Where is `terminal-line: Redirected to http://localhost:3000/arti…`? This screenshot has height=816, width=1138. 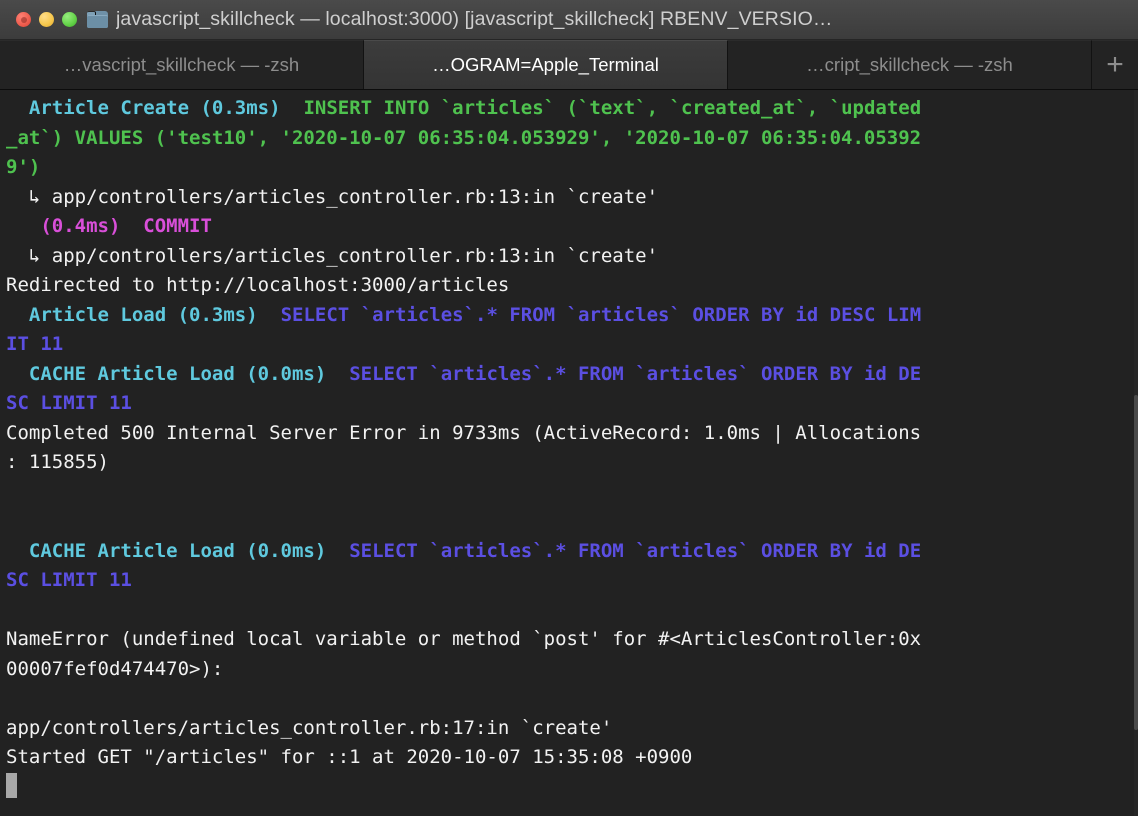
terminal-line: Redirected to http://localhost:3000/arti… is located at coordinates (572, 286).